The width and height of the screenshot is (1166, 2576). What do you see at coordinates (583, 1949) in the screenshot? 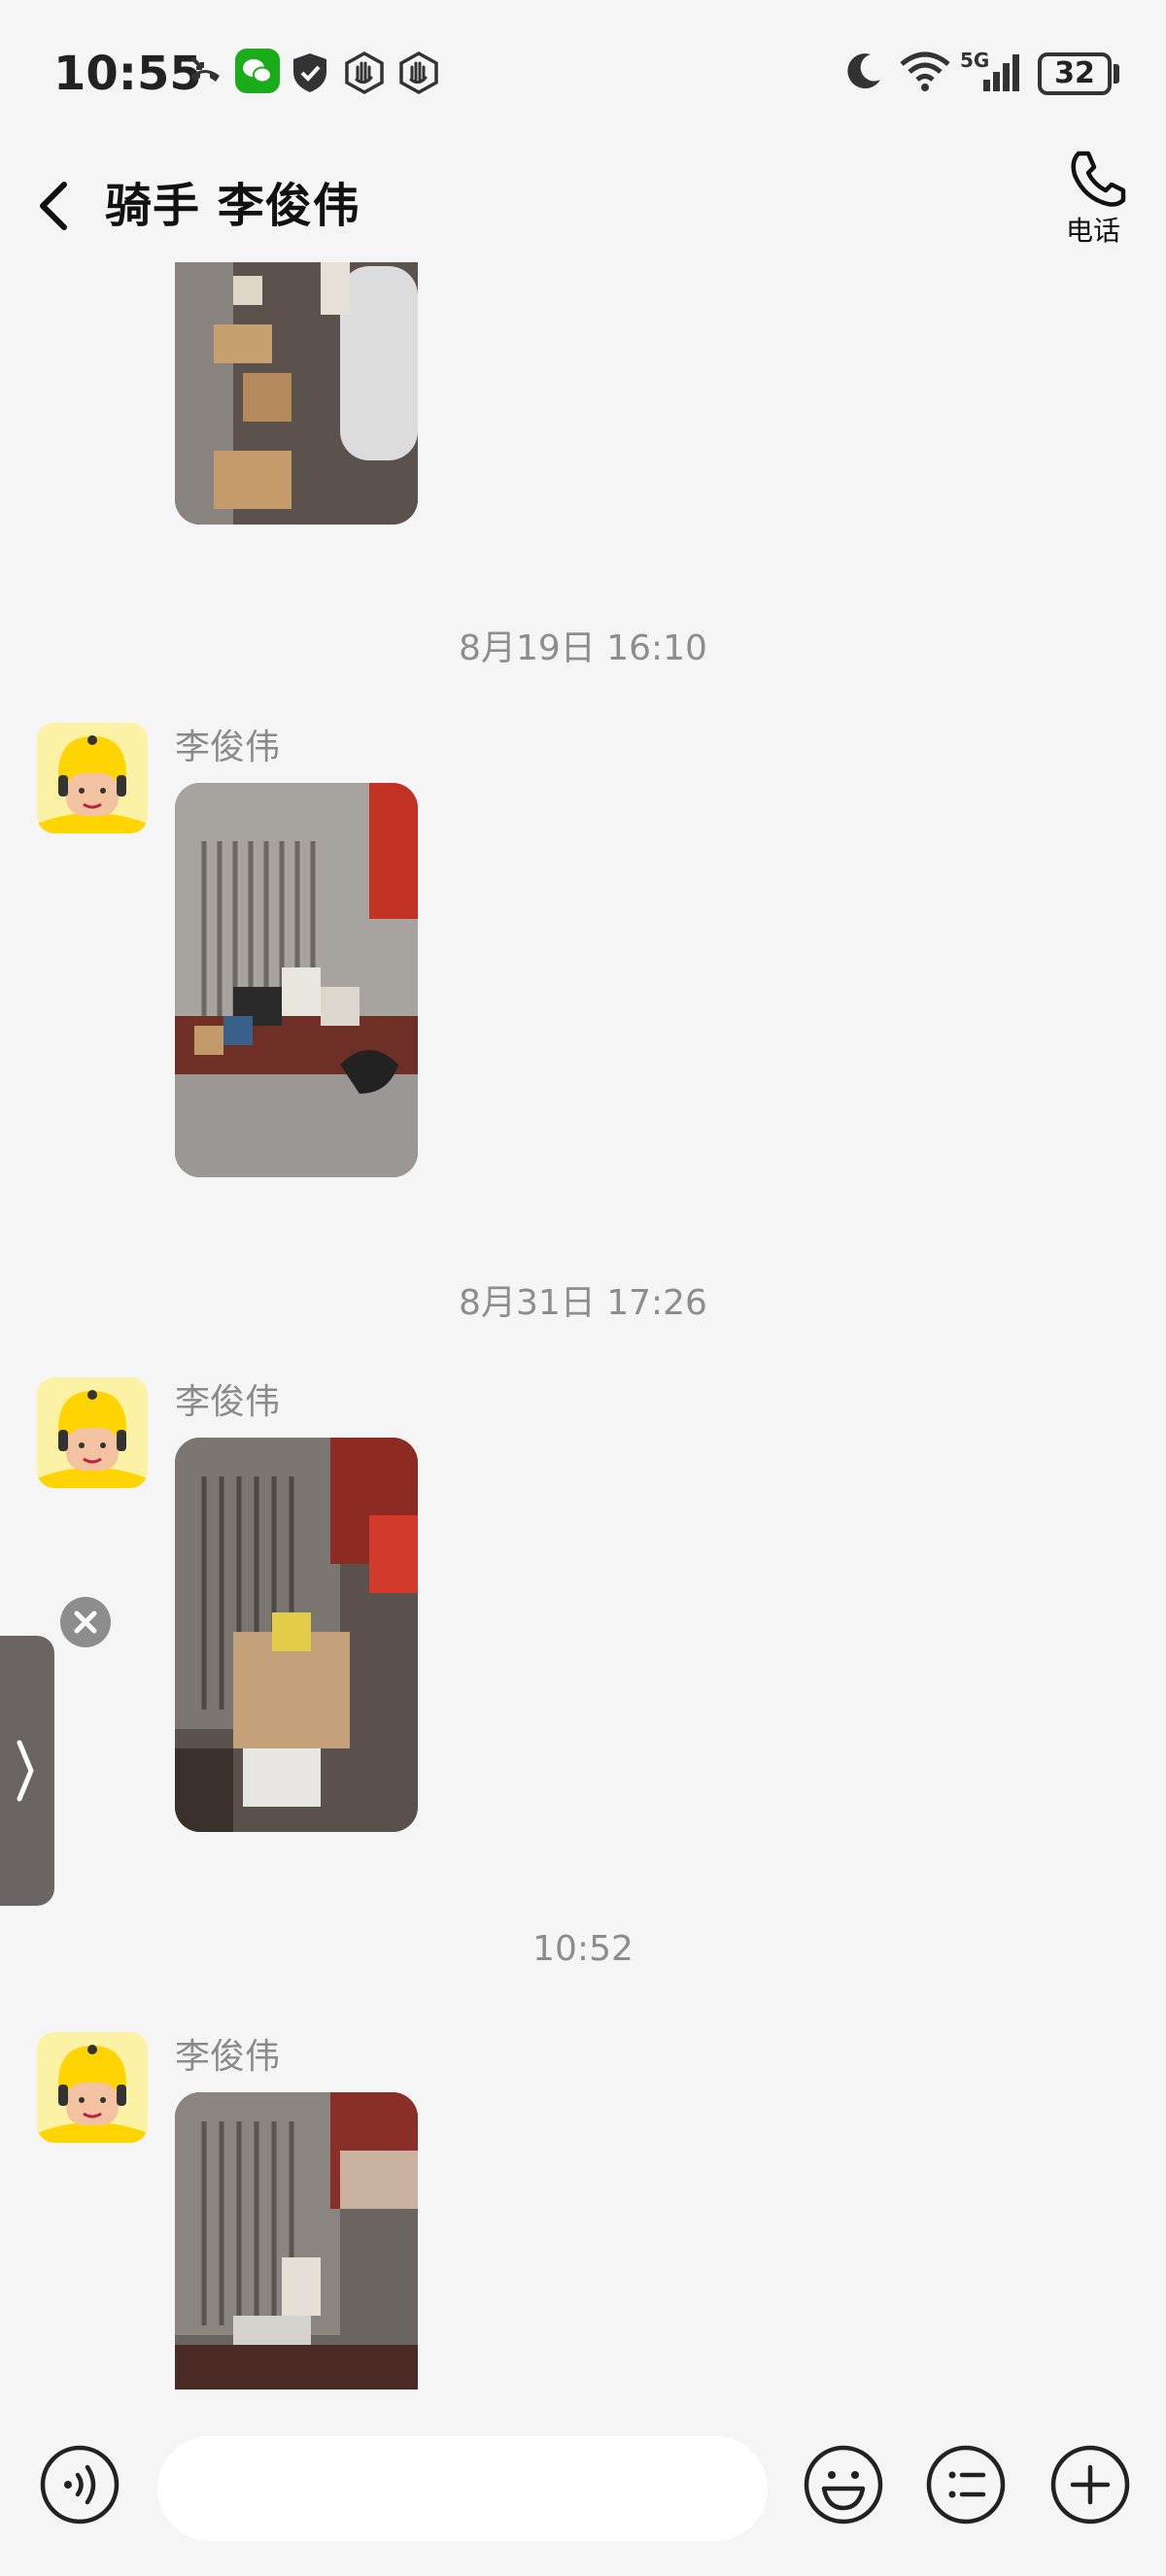
I see `message-timestamp: 10:52` at bounding box center [583, 1949].